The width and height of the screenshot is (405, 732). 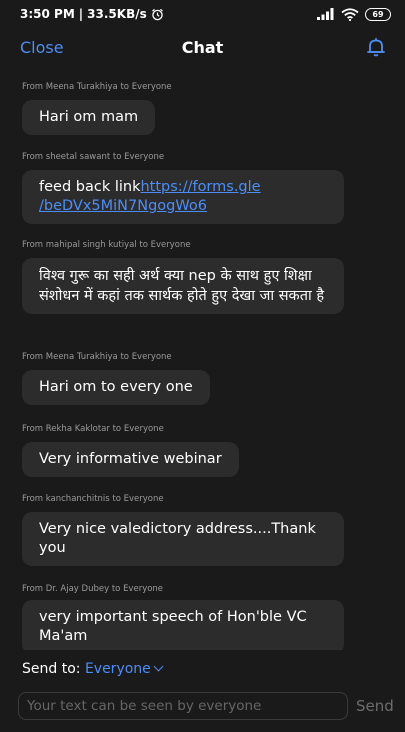 I want to click on message-link-line: /beDVx5MiN7NgogWo6, so click(x=123, y=206).